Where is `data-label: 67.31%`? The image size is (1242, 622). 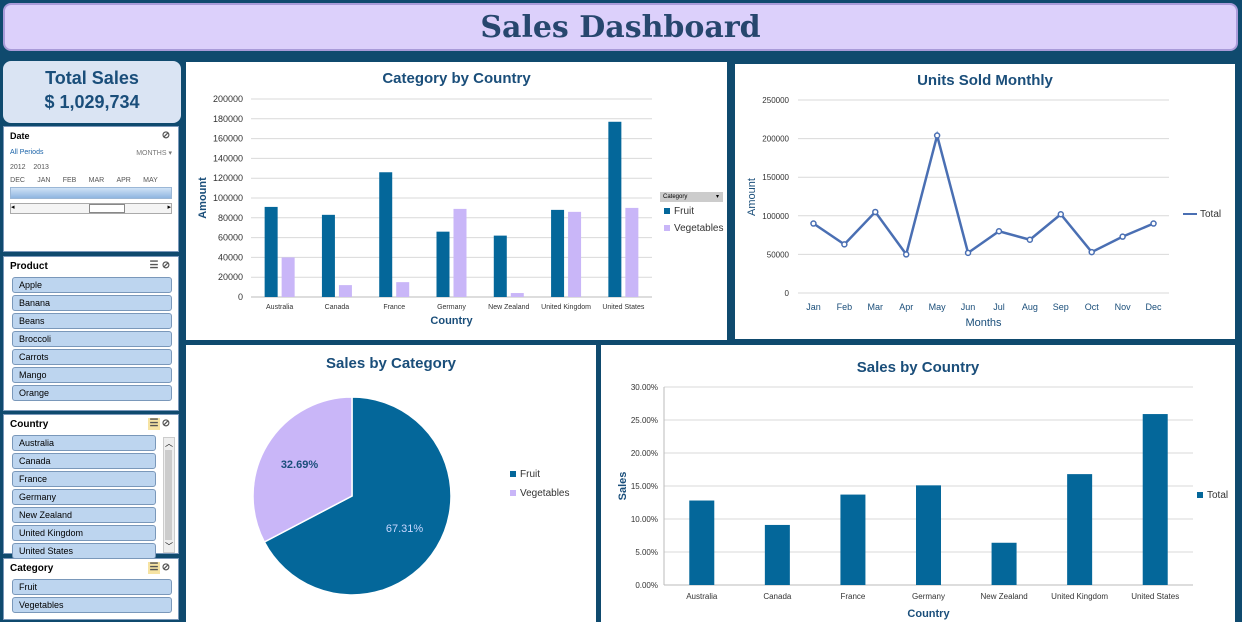 data-label: 67.31% is located at coordinates (405, 529).